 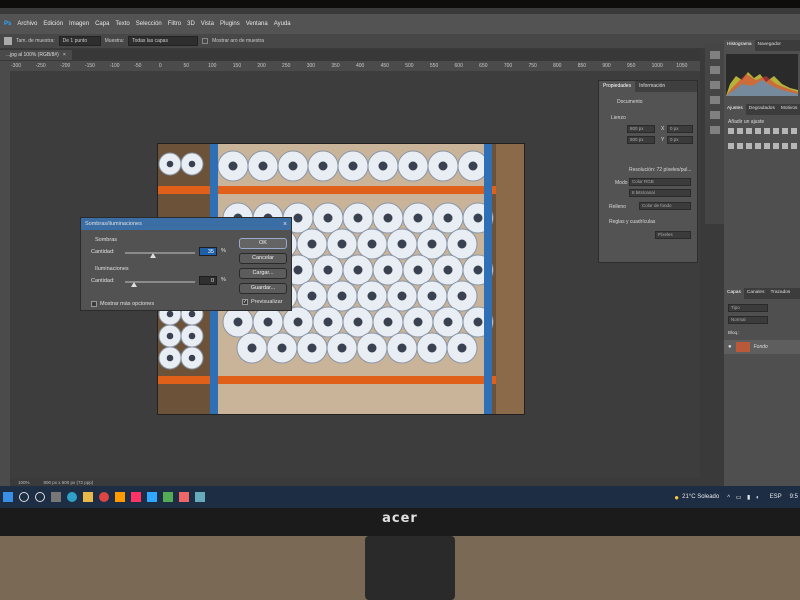 I want to click on units-select: Píxeles, so click(x=673, y=235).